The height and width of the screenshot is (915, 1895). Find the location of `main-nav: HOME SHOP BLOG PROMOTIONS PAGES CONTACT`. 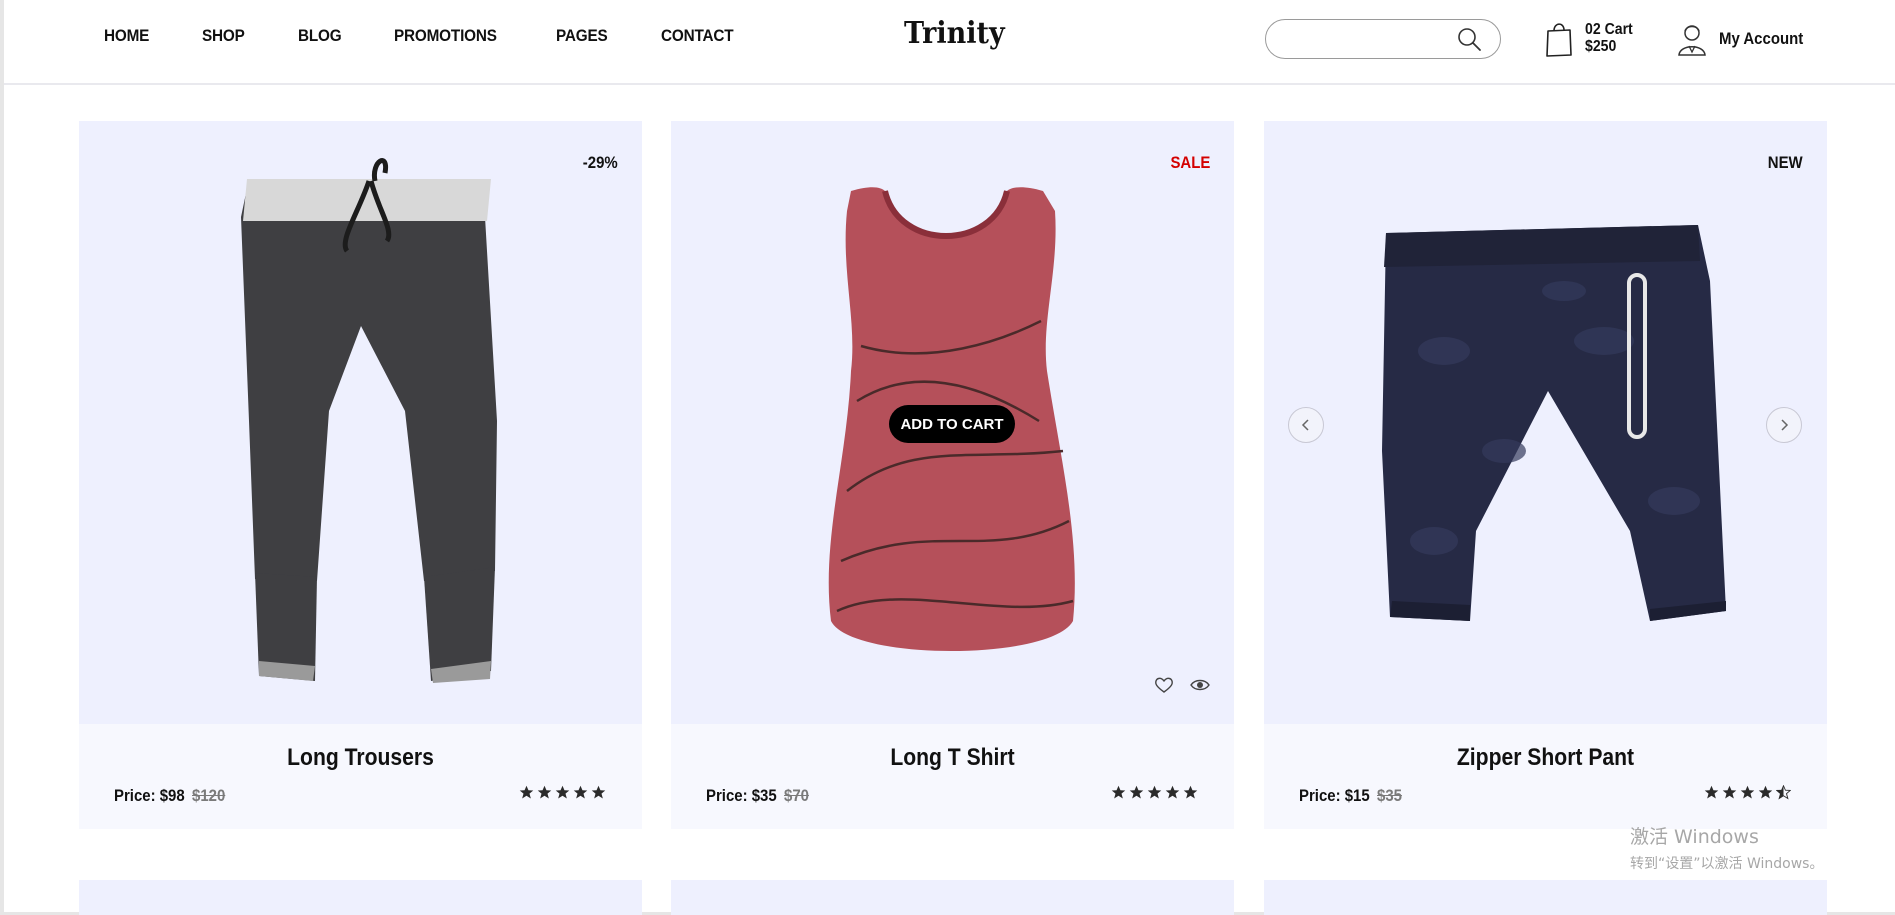

main-nav: HOME SHOP BLOG PROMOTIONS PAGES CONTACT is located at coordinates (447, 36).